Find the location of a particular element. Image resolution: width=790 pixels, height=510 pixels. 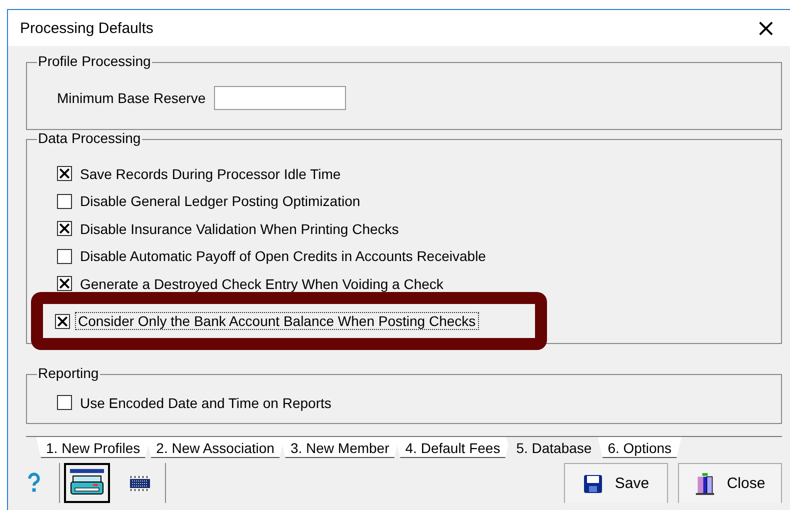

group-title: Data Processing is located at coordinates (89, 138).